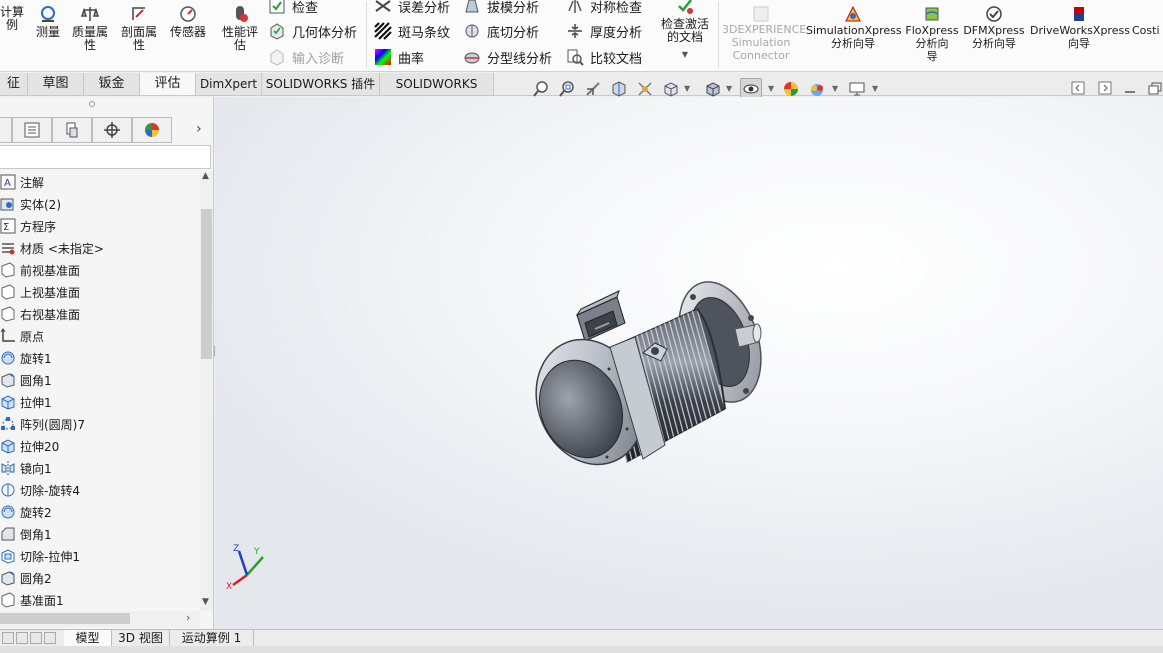  I want to click on draft-analysis-icon, so click(472, 6).